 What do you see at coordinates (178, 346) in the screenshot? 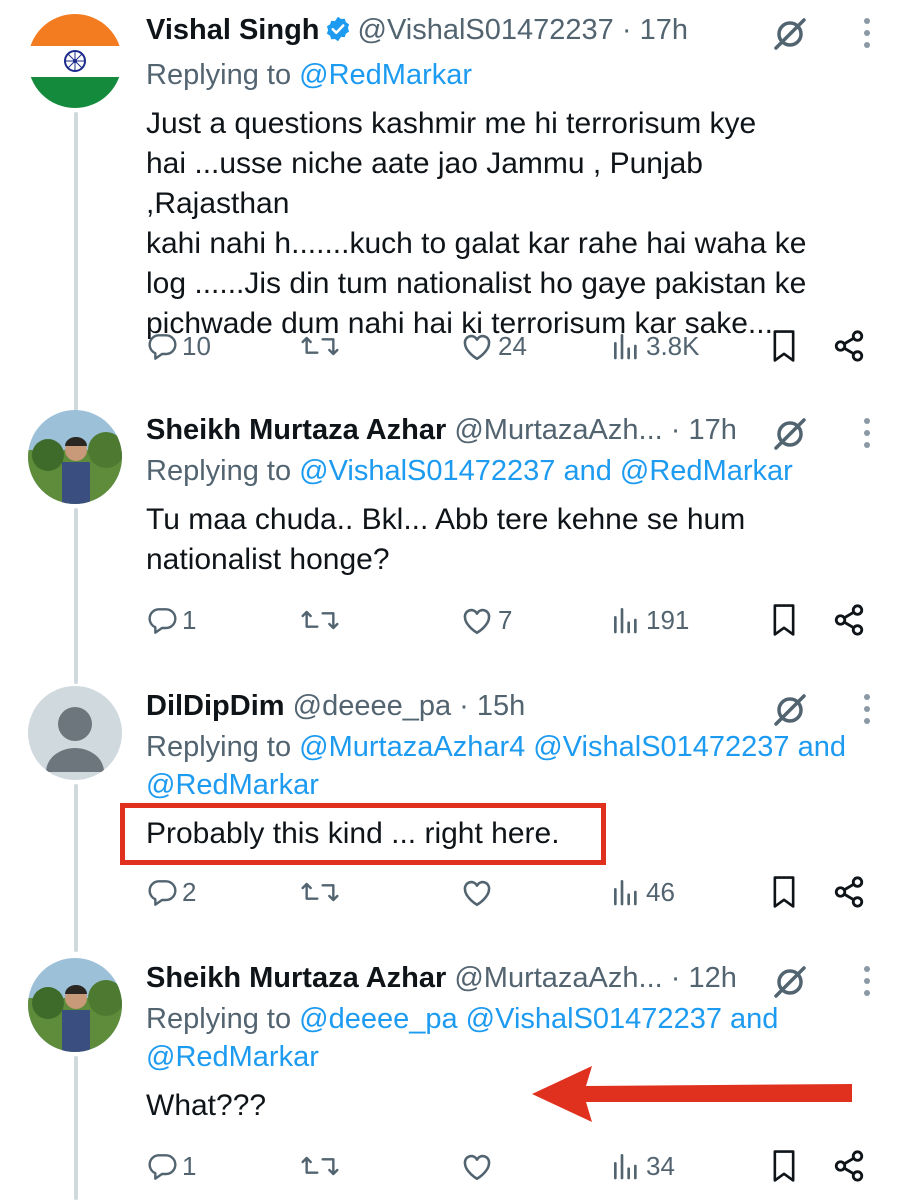
I see `reply-button: 10` at bounding box center [178, 346].